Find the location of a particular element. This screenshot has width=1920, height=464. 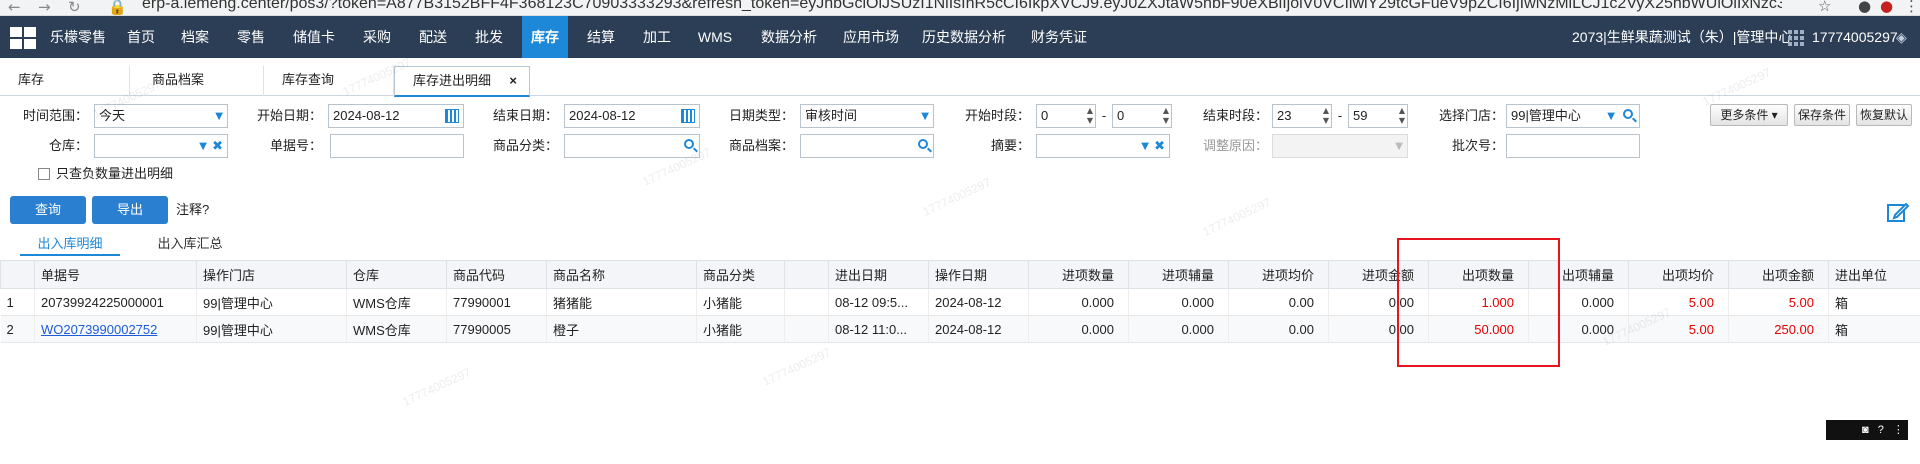

col-header: 进出单位 is located at coordinates (1874, 274).